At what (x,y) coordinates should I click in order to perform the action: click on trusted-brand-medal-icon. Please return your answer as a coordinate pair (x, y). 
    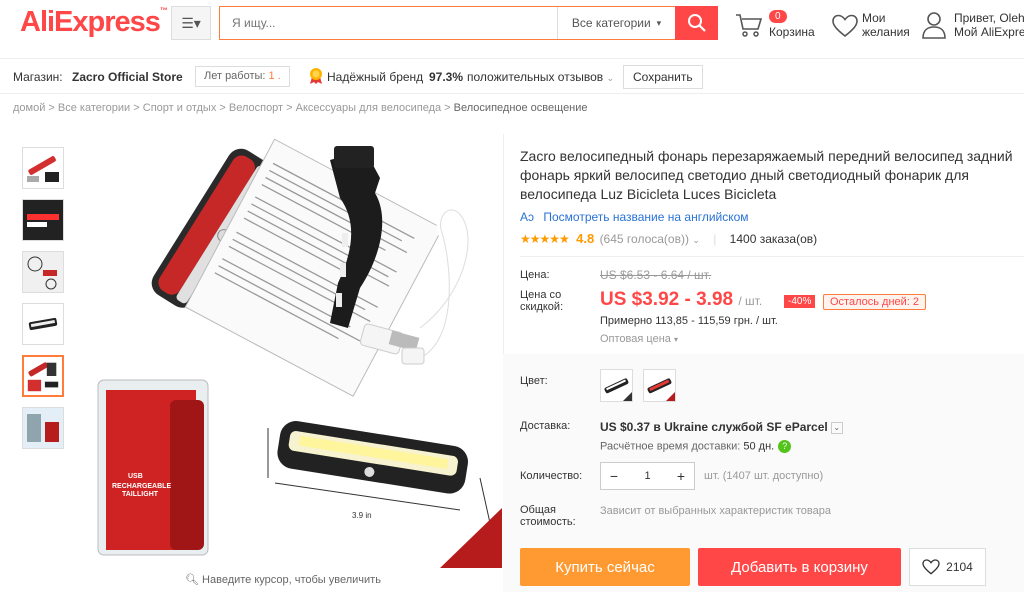
    Looking at the image, I should click on (316, 76).